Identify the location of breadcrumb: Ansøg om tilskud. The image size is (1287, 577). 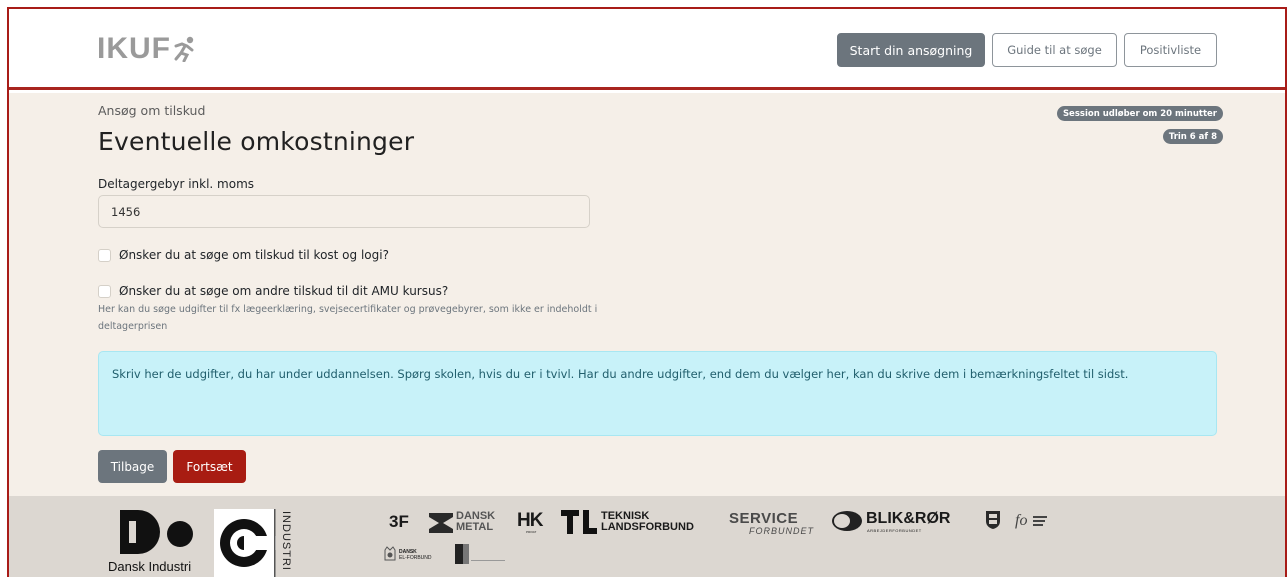
(152, 110).